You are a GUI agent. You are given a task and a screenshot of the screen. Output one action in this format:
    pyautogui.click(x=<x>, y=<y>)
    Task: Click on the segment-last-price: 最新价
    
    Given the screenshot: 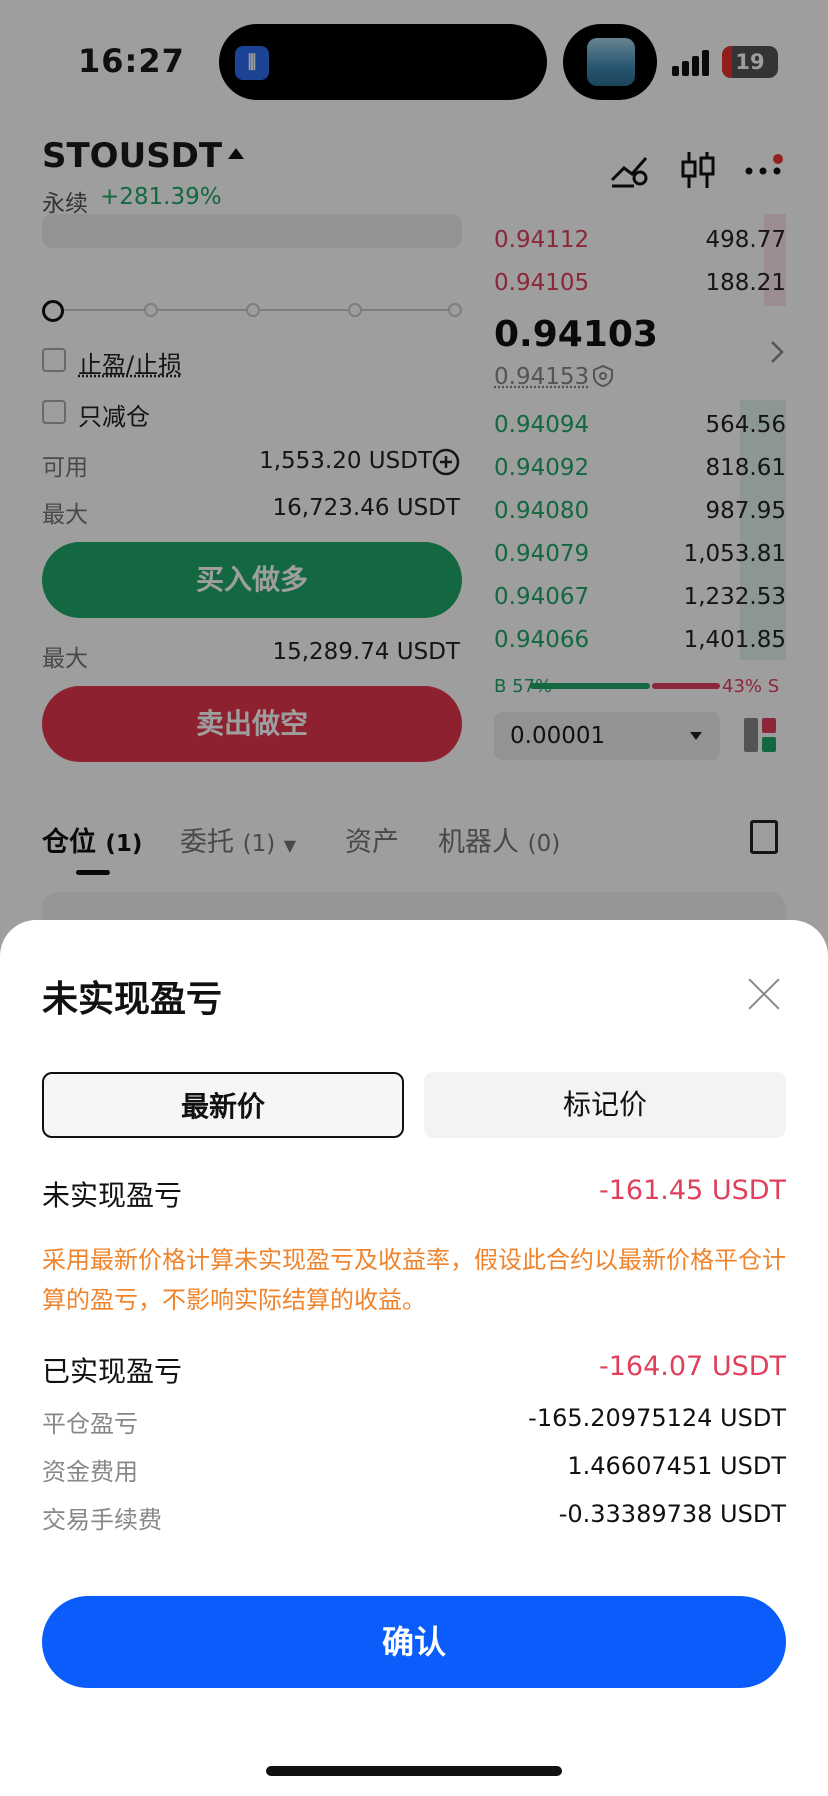 What is the action you would take?
    pyautogui.click(x=223, y=1105)
    